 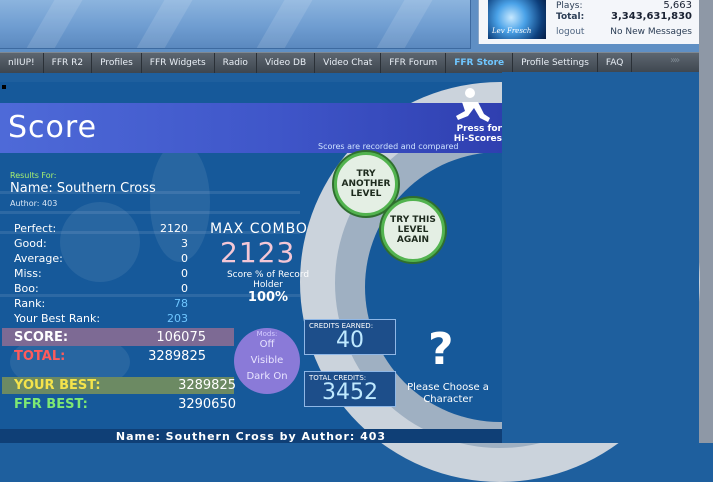 What do you see at coordinates (675, 60) in the screenshot?
I see `nav-scroll-arrows-icon: »»` at bounding box center [675, 60].